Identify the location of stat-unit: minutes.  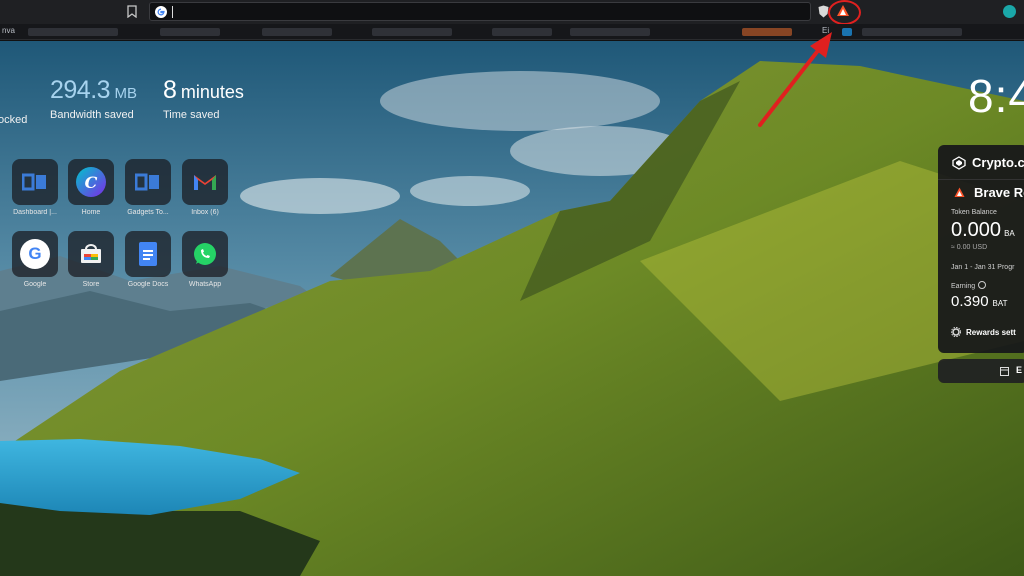
(212, 92).